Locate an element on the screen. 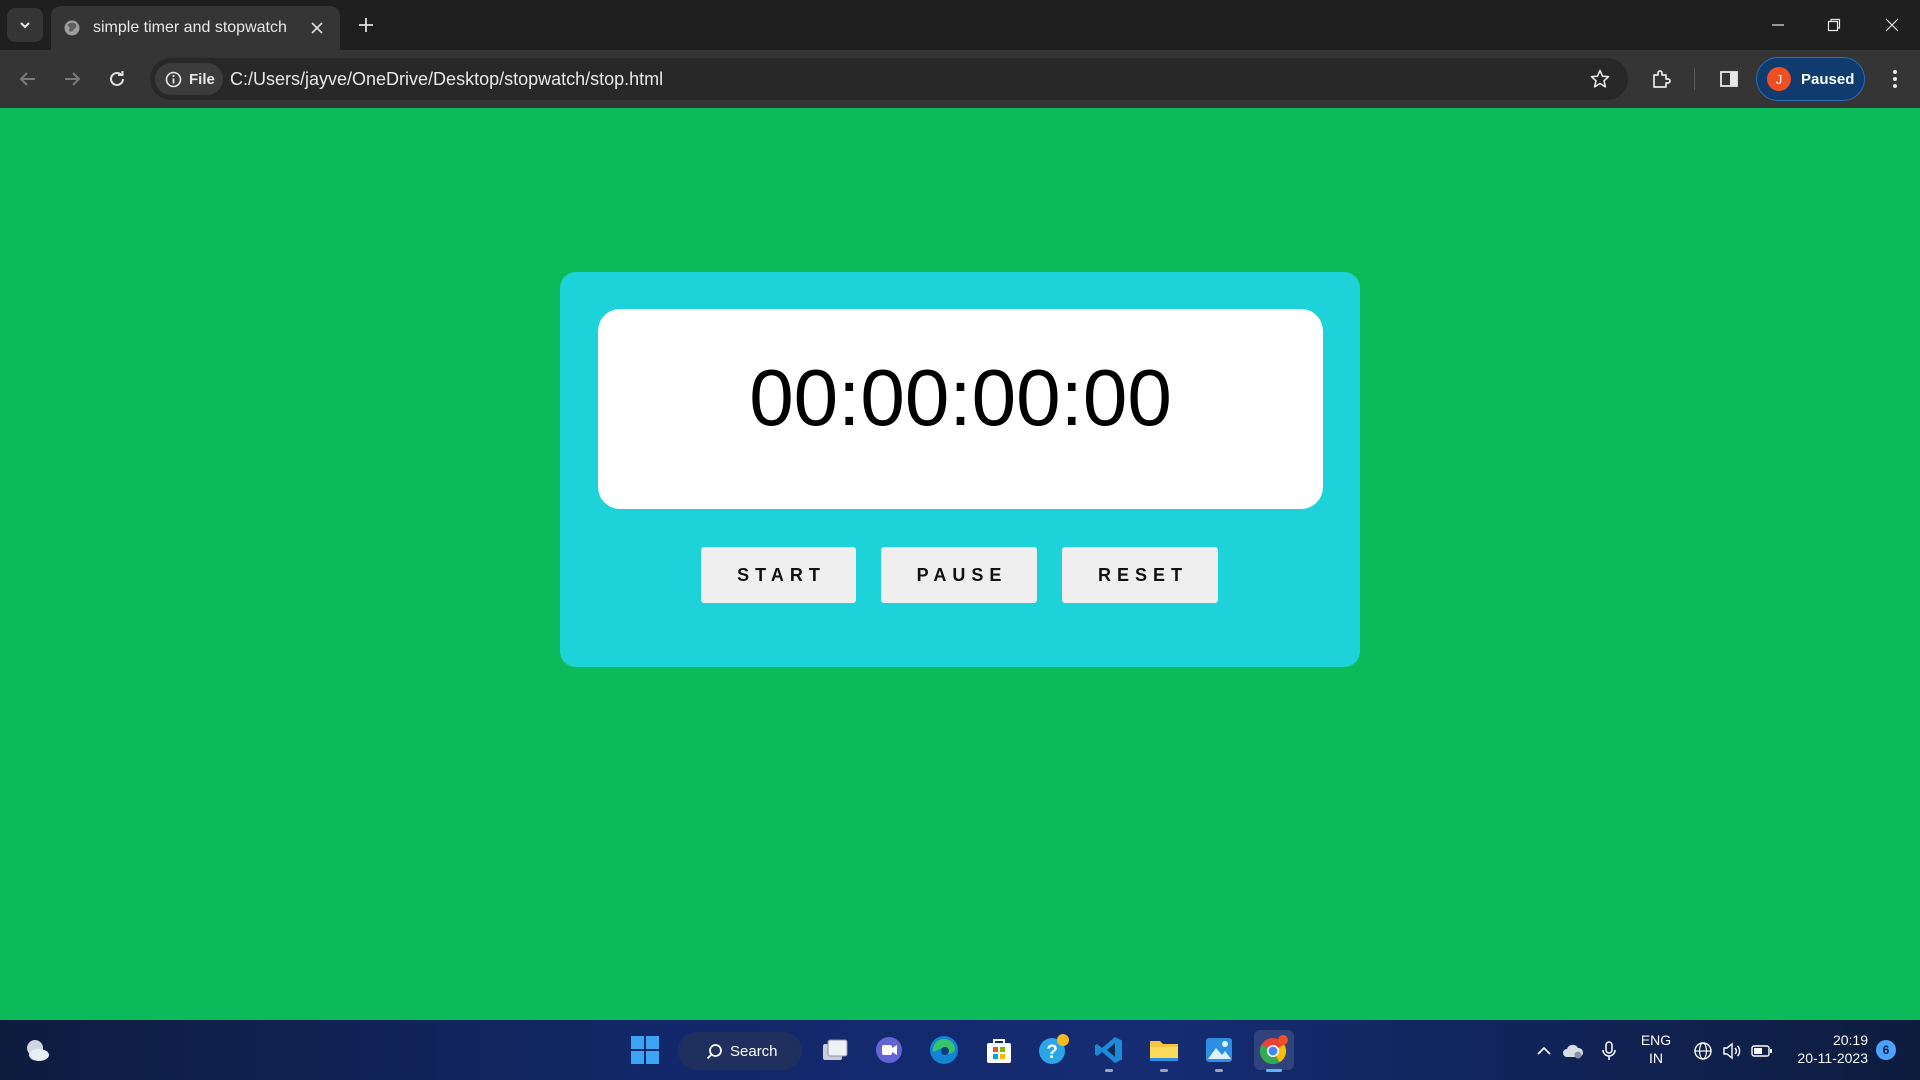  region-code: IN is located at coordinates (1656, 1058).